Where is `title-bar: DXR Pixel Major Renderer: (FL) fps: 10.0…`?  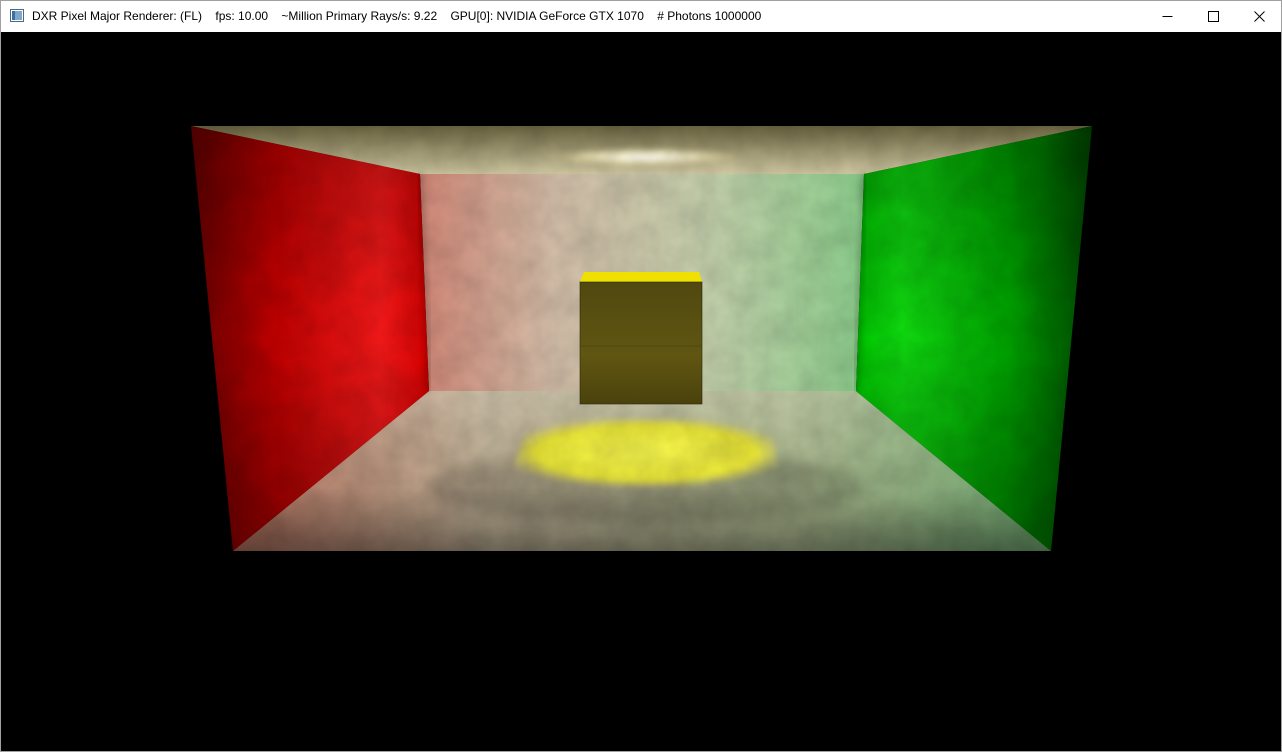 title-bar: DXR Pixel Major Renderer: (FL) fps: 10.0… is located at coordinates (641, 16).